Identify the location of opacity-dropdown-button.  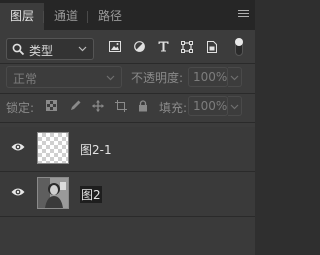
(235, 77).